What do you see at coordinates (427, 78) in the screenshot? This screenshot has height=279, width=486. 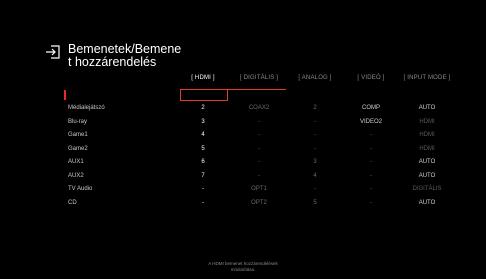 I see `column-header-4: [ INPUT MODE ]` at bounding box center [427, 78].